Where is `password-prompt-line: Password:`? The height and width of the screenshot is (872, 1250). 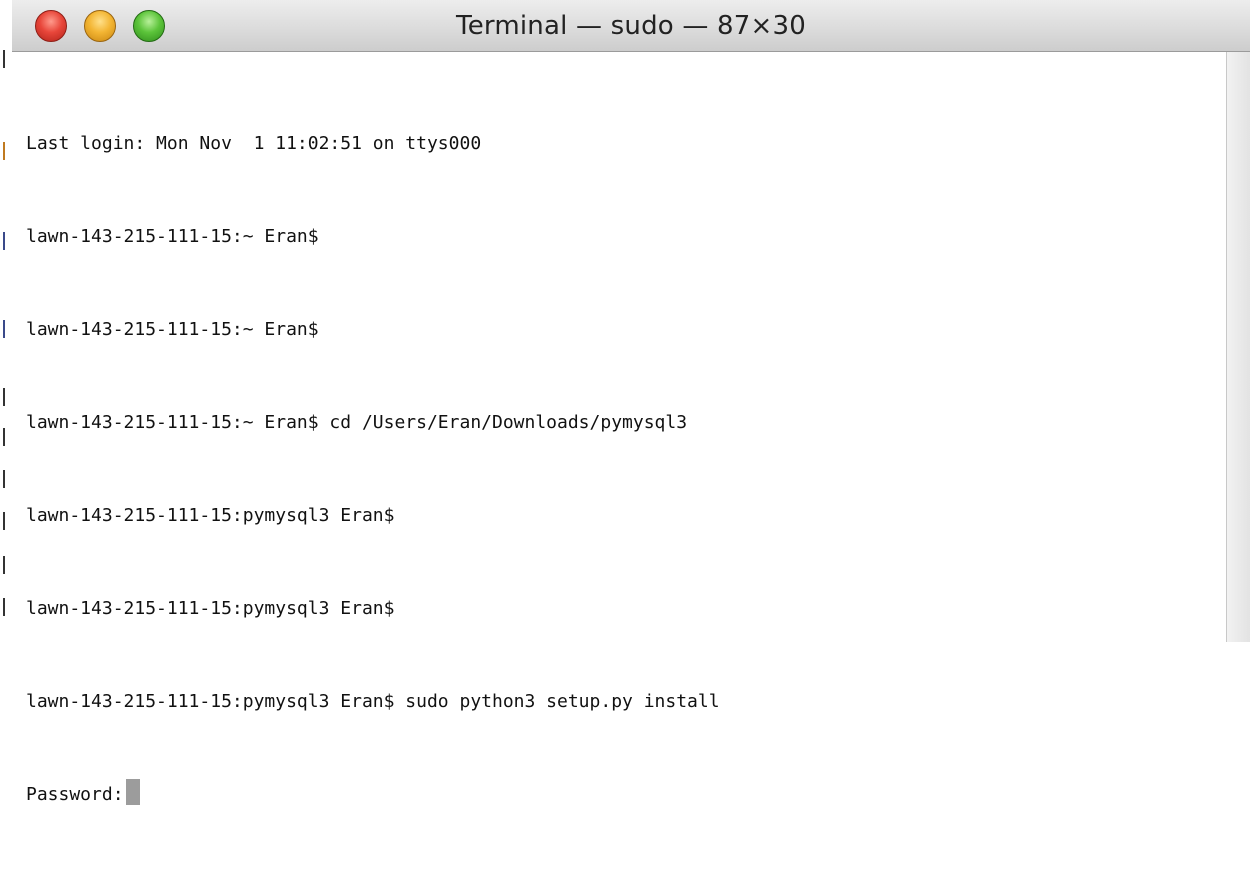 password-prompt-line: Password: is located at coordinates (621, 794).